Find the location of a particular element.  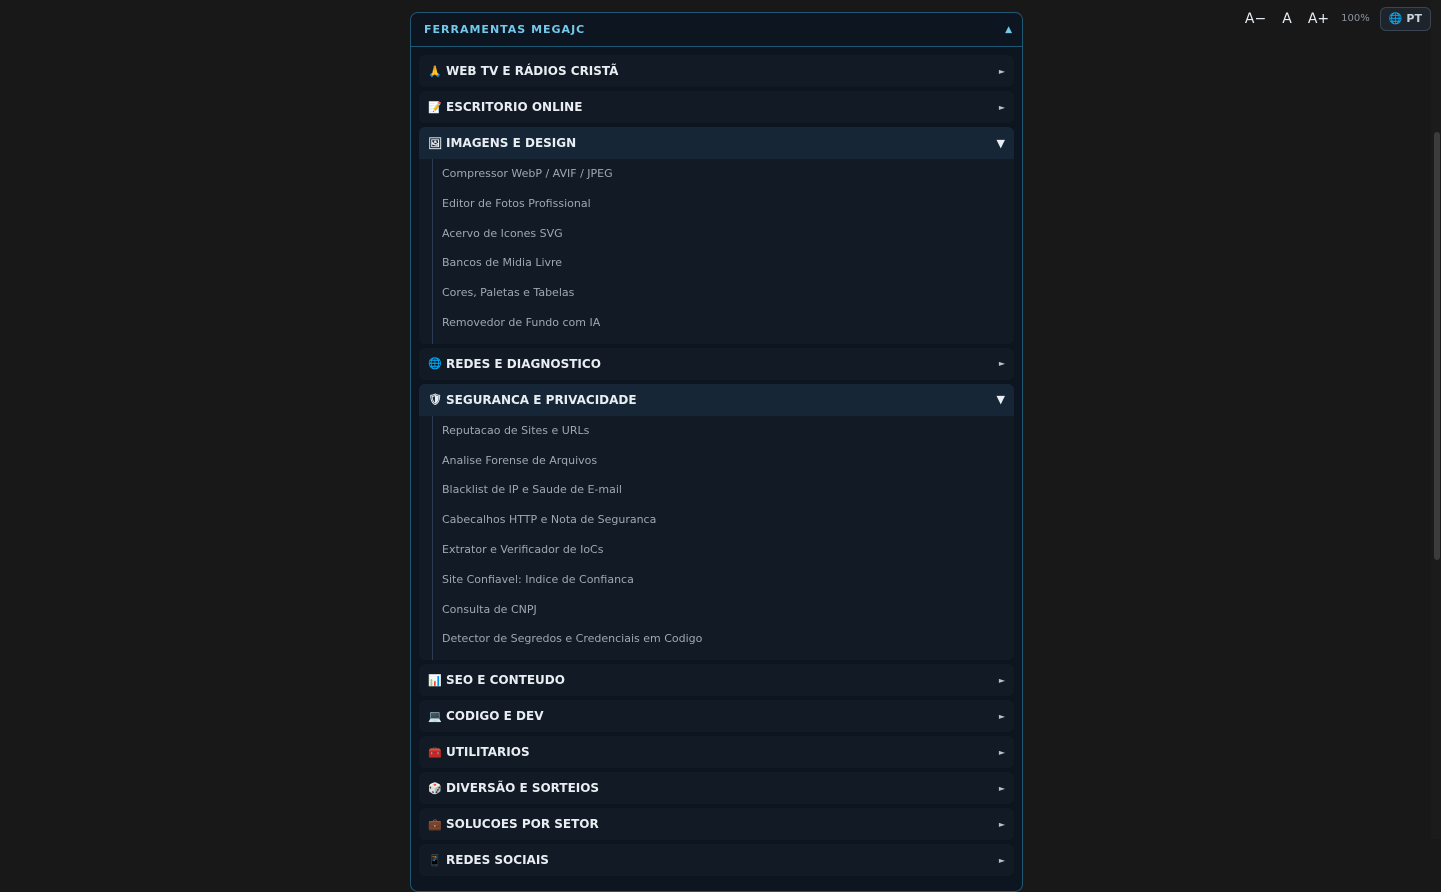

category-label-group: 🛡 SEGURANCA E PRIVACIDADE is located at coordinates (532, 400).